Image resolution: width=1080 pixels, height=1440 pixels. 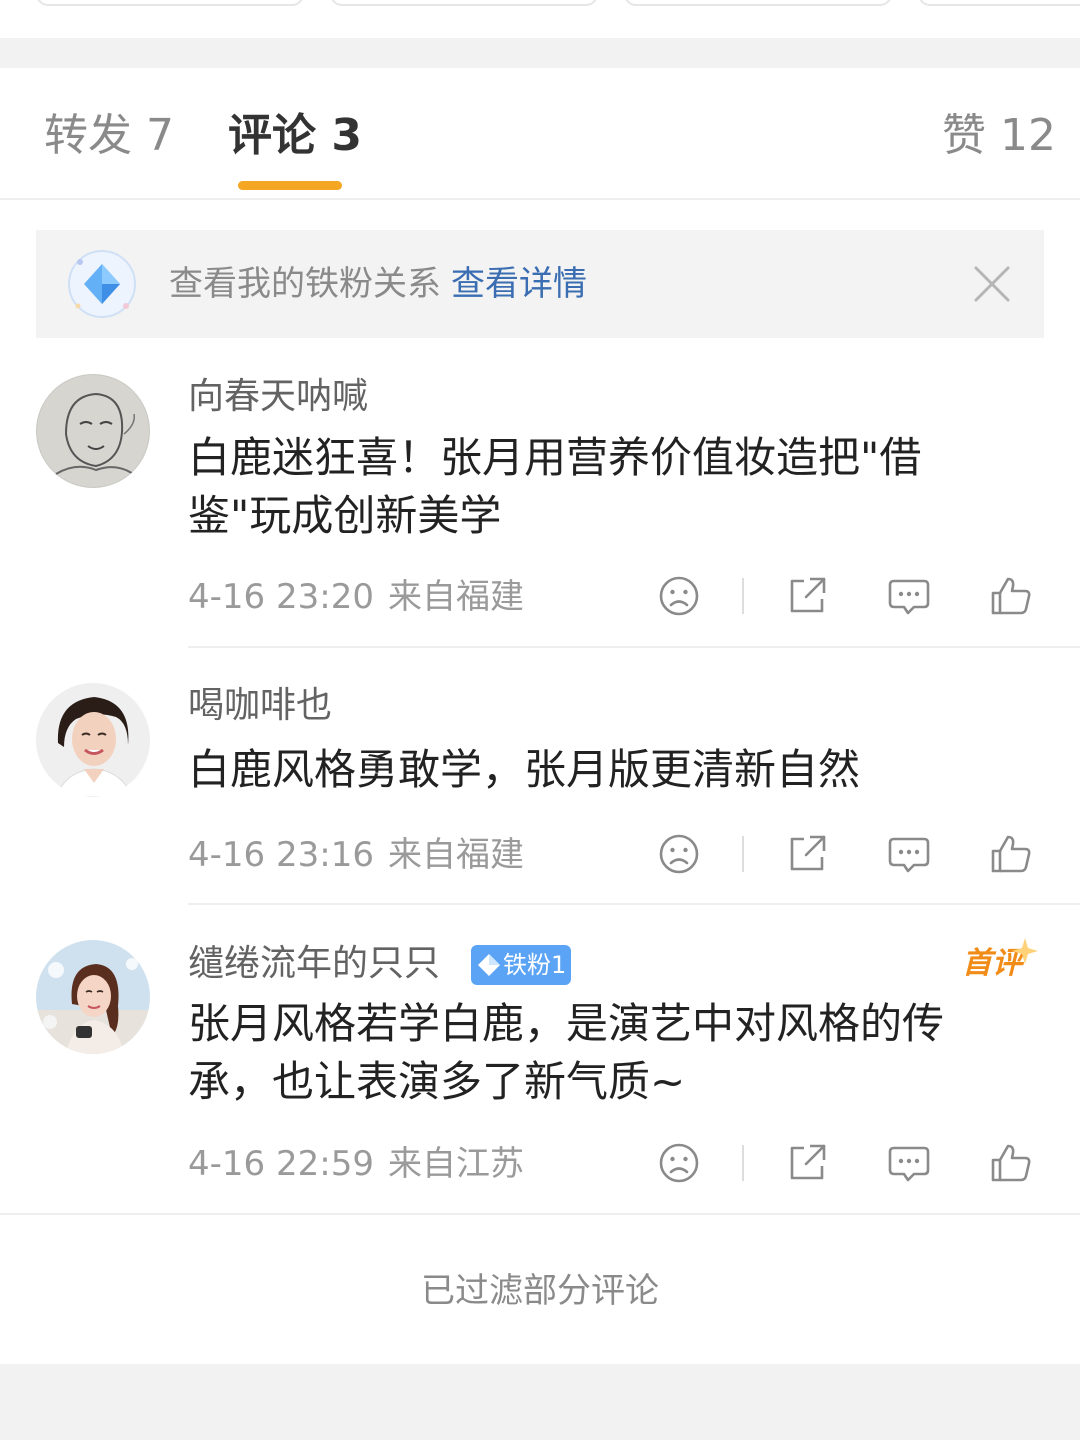 What do you see at coordinates (540, 1291) in the screenshot?
I see `filtered-comments-note: 已过滤部分评论` at bounding box center [540, 1291].